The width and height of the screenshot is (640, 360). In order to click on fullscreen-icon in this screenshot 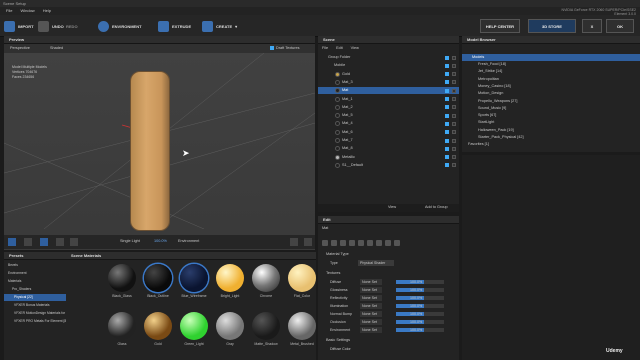, I will do `click(308, 242)`.